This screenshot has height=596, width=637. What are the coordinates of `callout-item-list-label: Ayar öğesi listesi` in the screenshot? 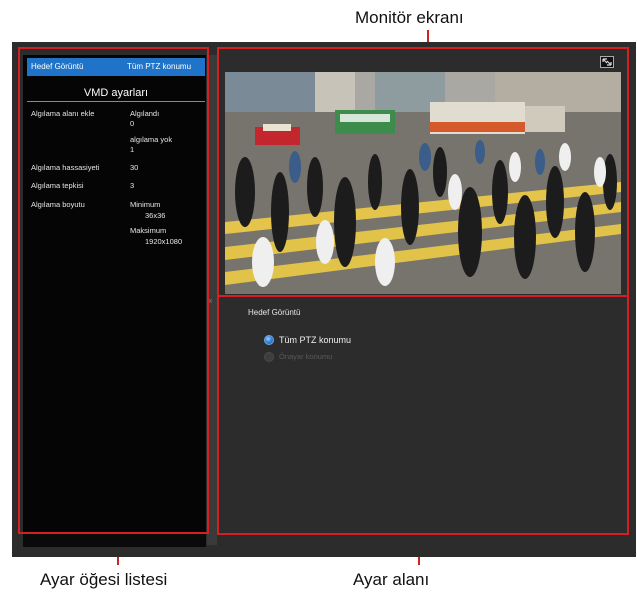 It's located at (104, 579).